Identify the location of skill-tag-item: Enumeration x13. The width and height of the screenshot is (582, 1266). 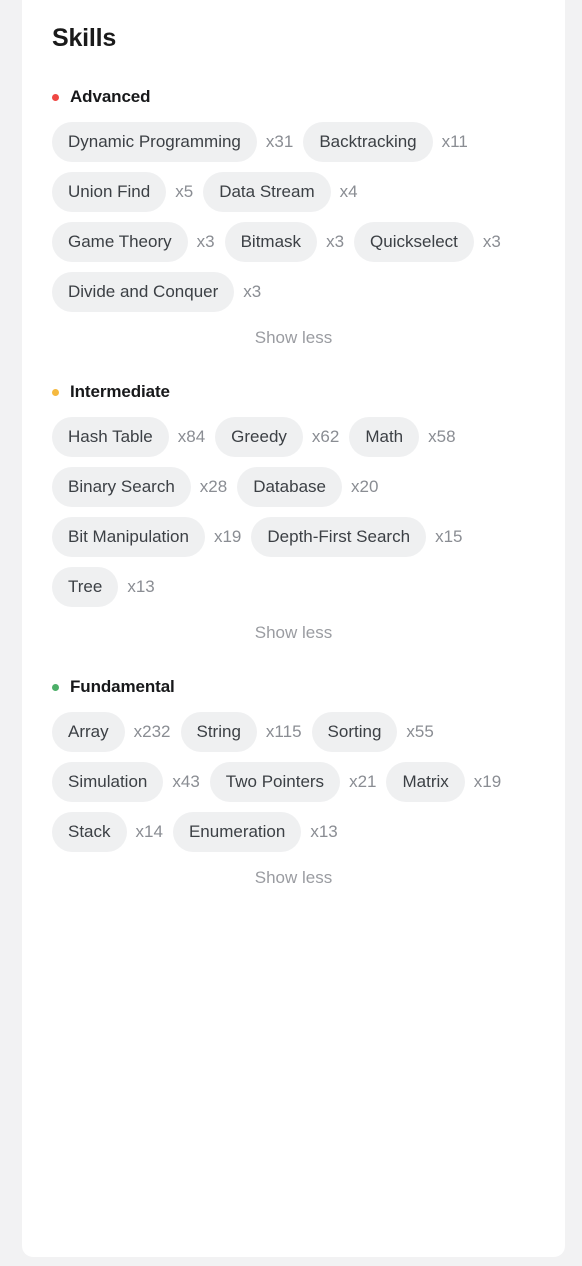
(255, 832).